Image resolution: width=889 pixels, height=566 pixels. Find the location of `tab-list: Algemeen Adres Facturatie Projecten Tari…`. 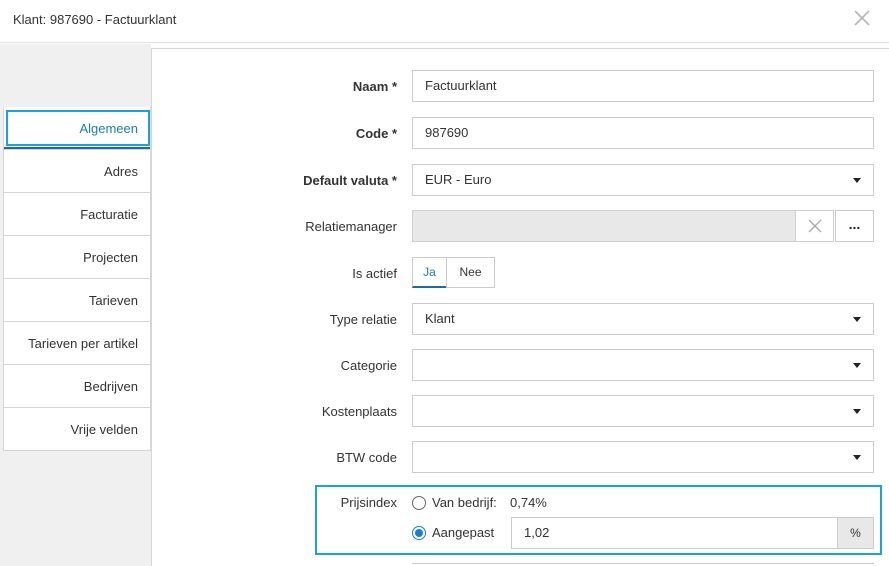

tab-list: Algemeen Adres Facturatie Projecten Tari… is located at coordinates (77, 279).